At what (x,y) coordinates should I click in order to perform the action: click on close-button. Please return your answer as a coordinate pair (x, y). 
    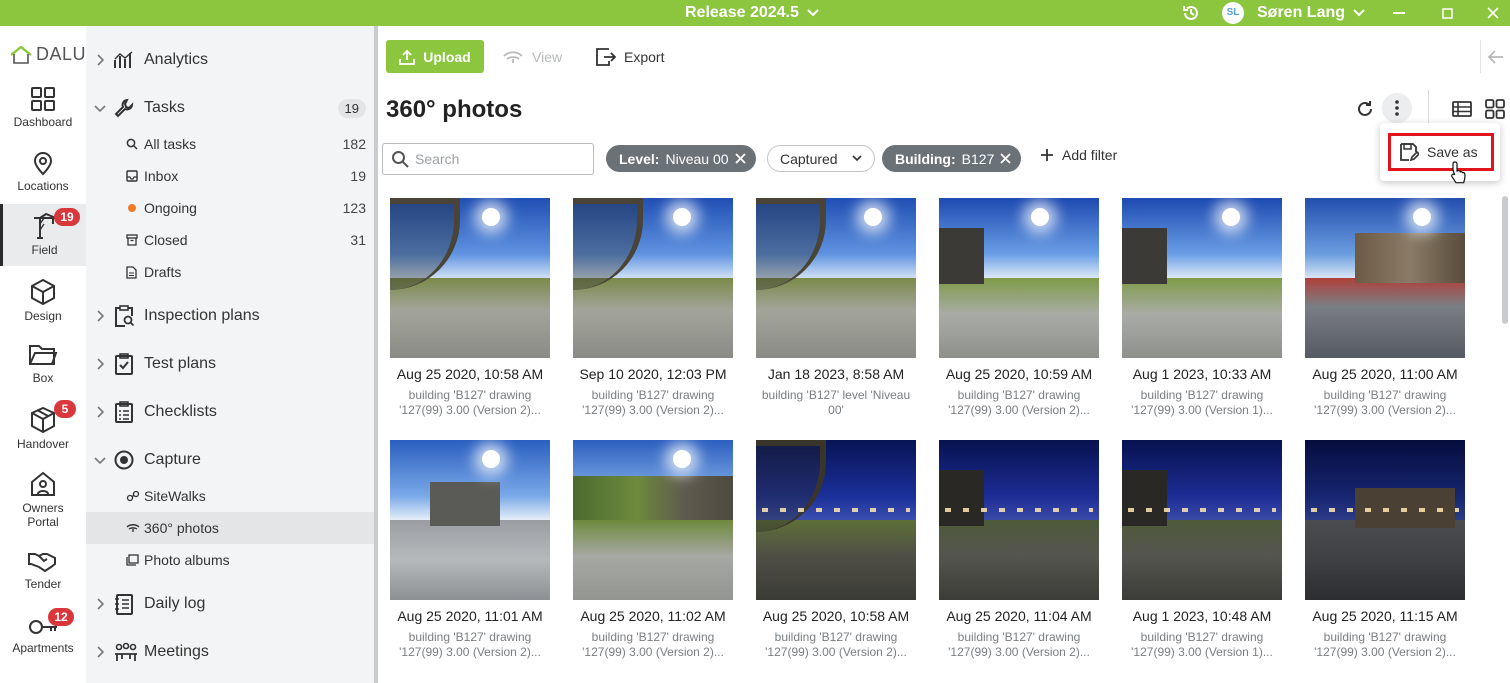
    Looking at the image, I should click on (1493, 13).